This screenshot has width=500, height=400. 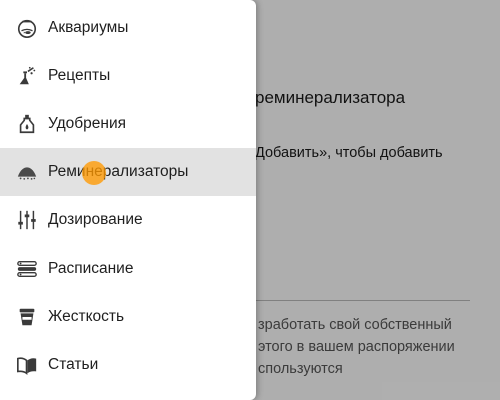 I want to click on drawer-item-schedule: Расписание, so click(x=128, y=269).